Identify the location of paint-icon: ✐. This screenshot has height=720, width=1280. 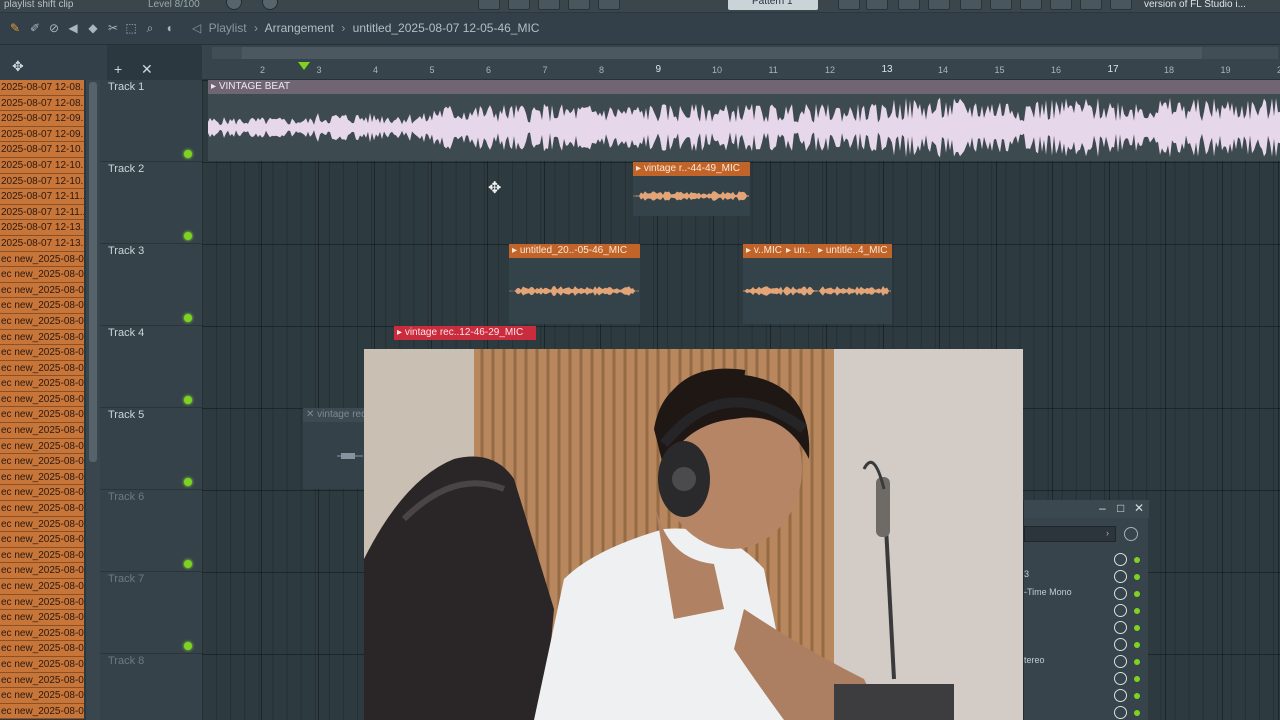
(35, 28).